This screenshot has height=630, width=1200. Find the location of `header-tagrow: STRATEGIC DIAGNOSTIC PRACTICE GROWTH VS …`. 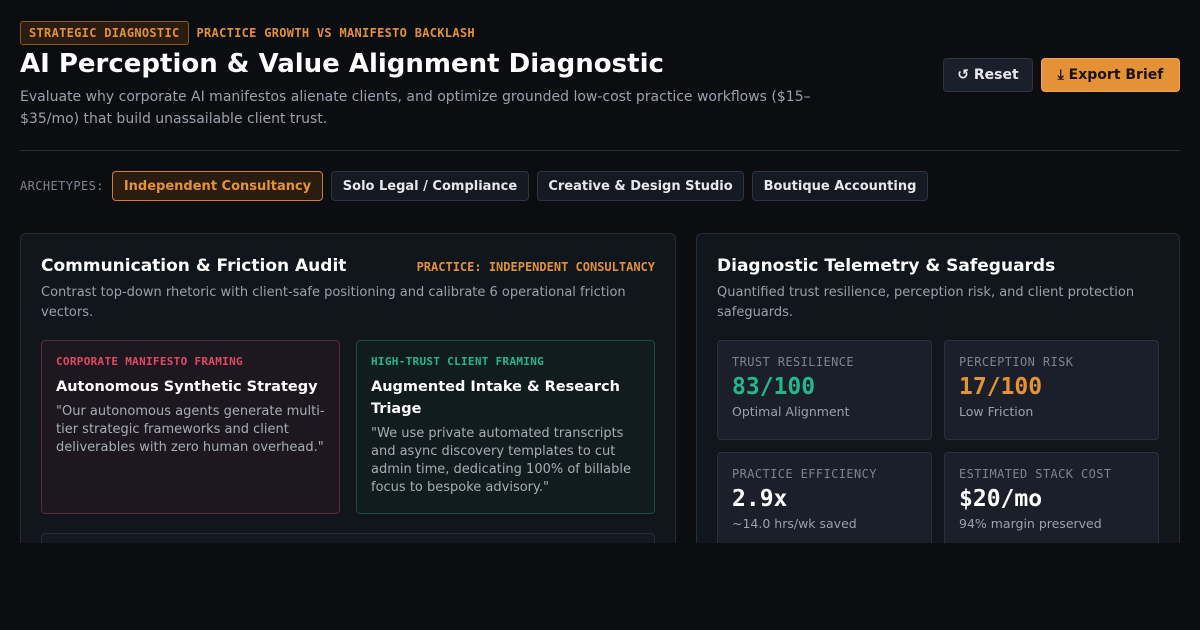

header-tagrow: STRATEGIC DIAGNOSTIC PRACTICE GROWTH VS … is located at coordinates (247, 33).